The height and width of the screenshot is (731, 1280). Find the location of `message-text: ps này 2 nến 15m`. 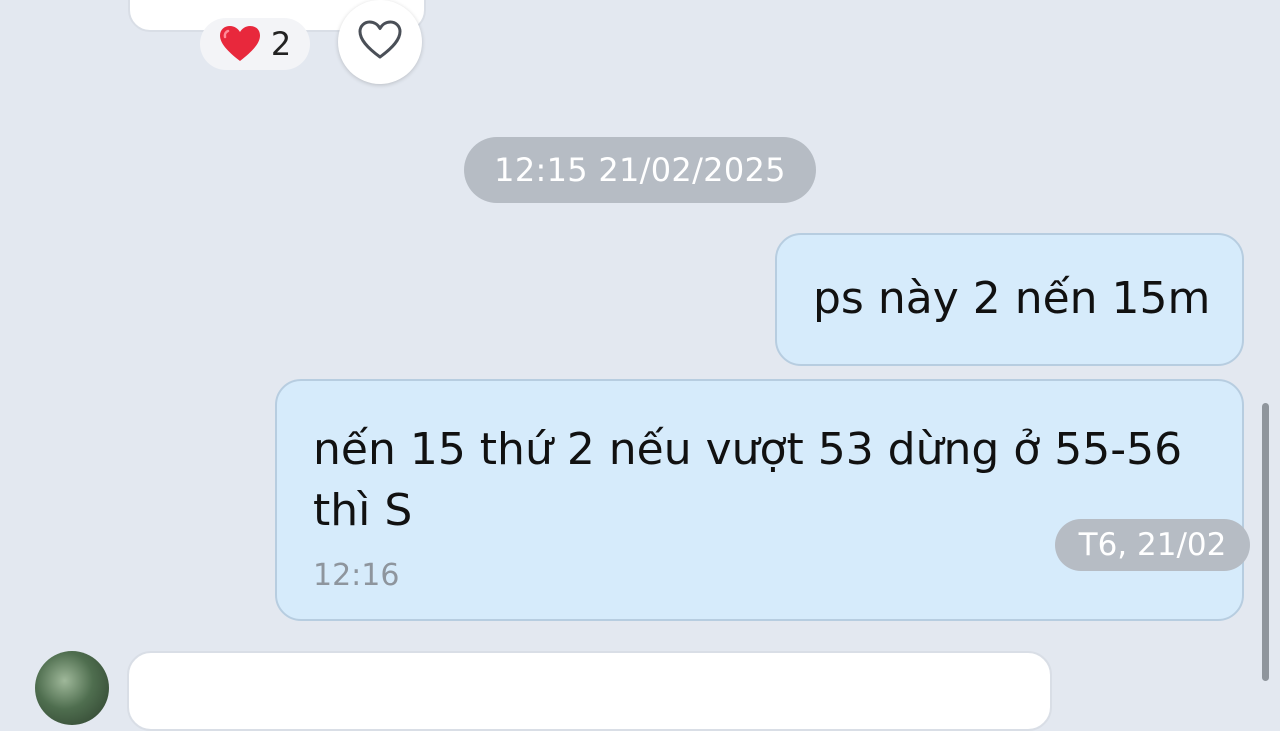

message-text: ps này 2 nến 15m is located at coordinates (1012, 298).